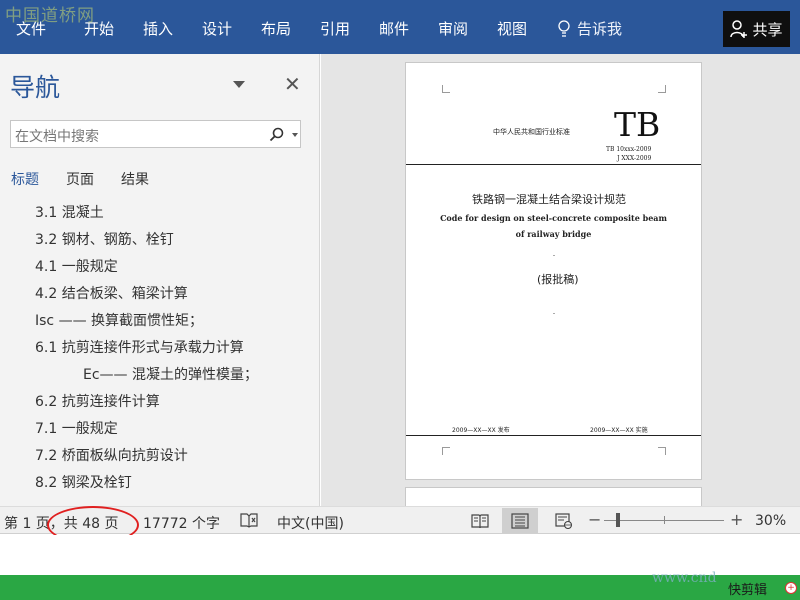 The height and width of the screenshot is (600, 800). What do you see at coordinates (181, 523) in the screenshot?
I see `word-count: 17772 个字` at bounding box center [181, 523].